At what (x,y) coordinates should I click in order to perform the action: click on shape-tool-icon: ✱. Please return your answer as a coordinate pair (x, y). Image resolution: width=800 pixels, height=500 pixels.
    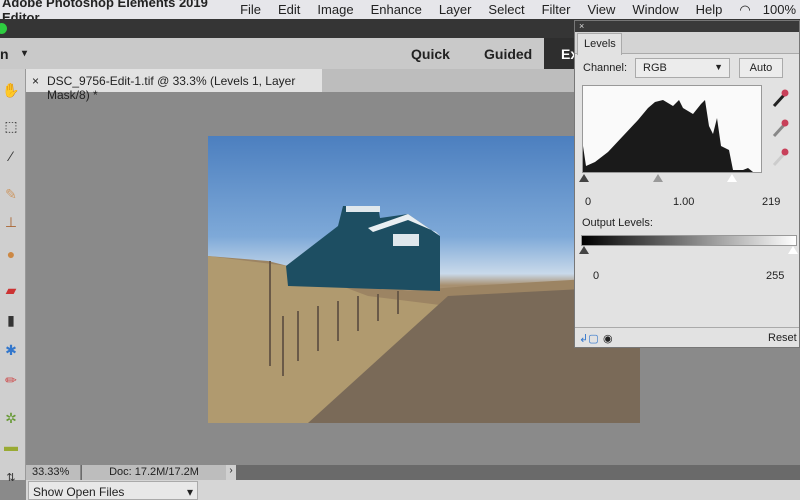
    Looking at the image, I should click on (11, 350).